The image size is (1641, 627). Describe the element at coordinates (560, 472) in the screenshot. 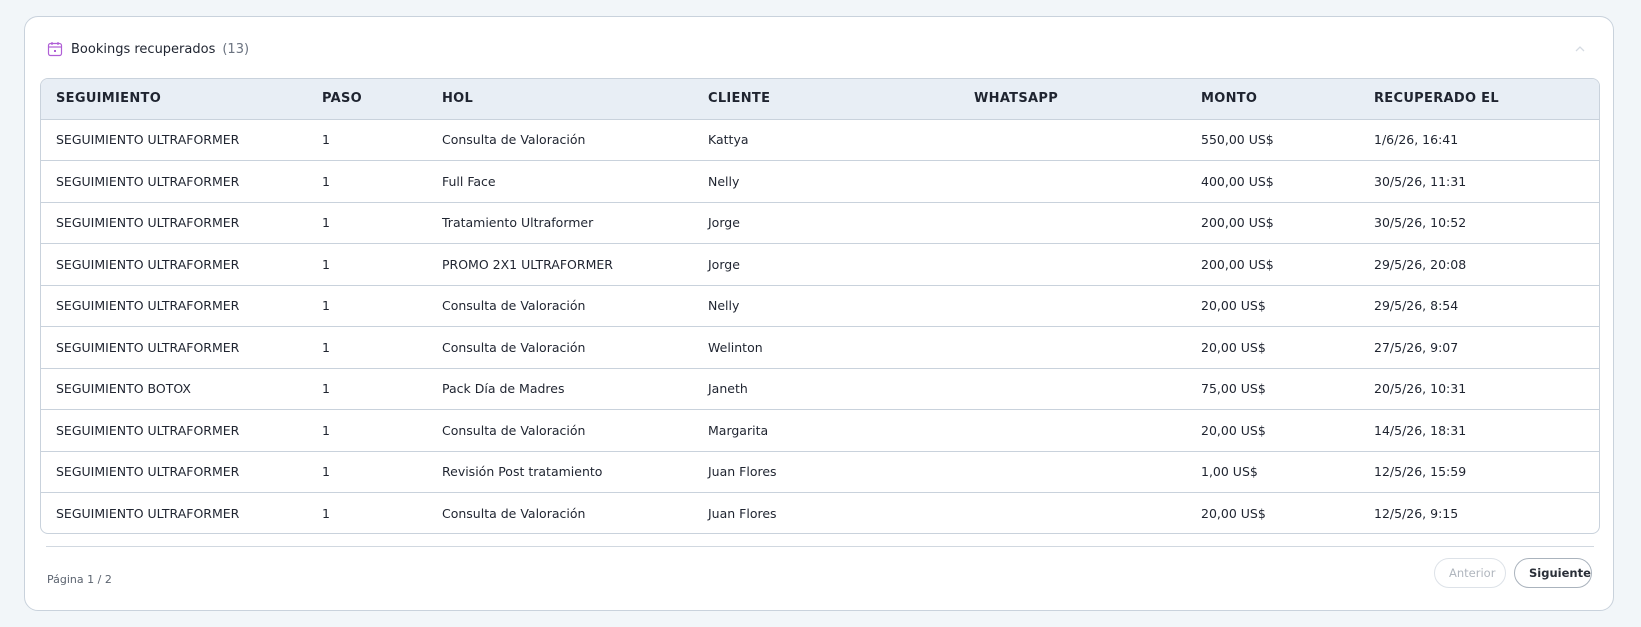

I see `cell-hol: Revisión Post tratamiento` at that location.